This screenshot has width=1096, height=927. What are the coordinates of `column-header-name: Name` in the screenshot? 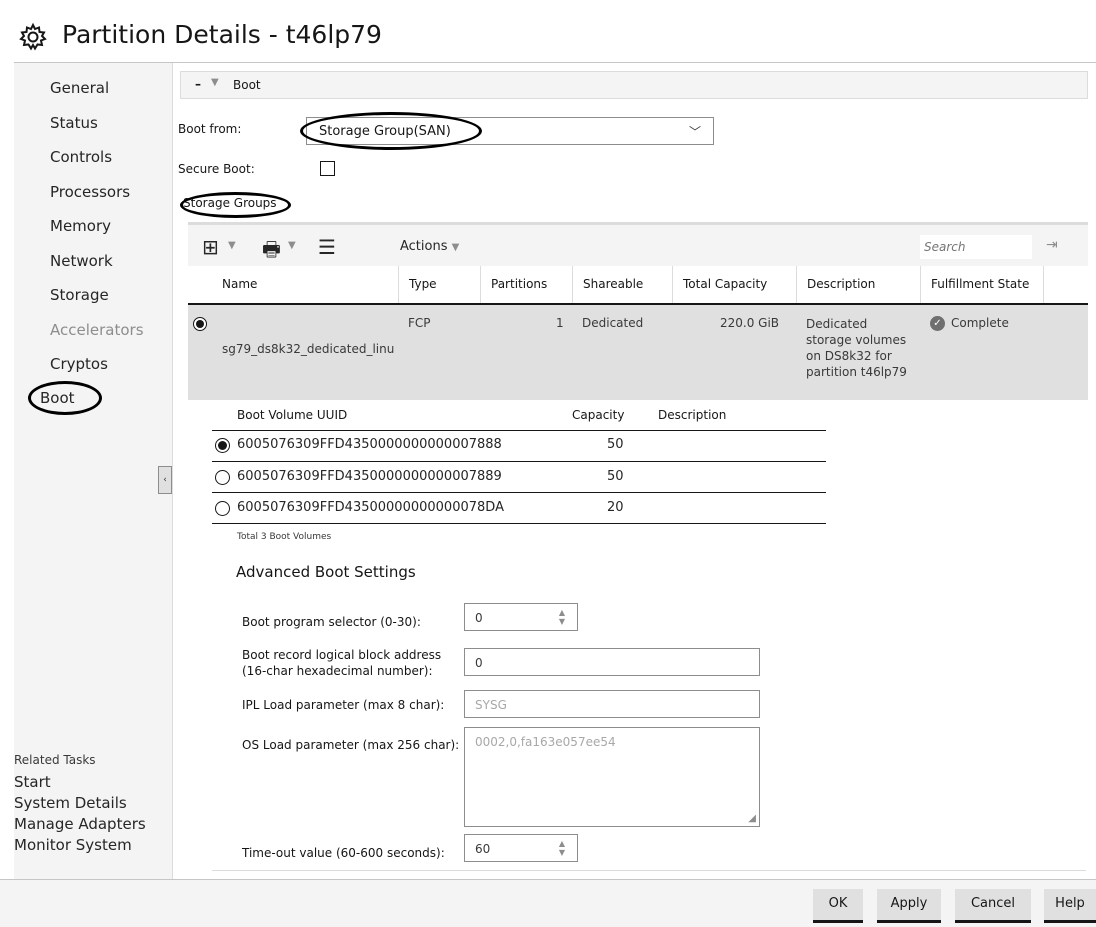 It's located at (305, 285).